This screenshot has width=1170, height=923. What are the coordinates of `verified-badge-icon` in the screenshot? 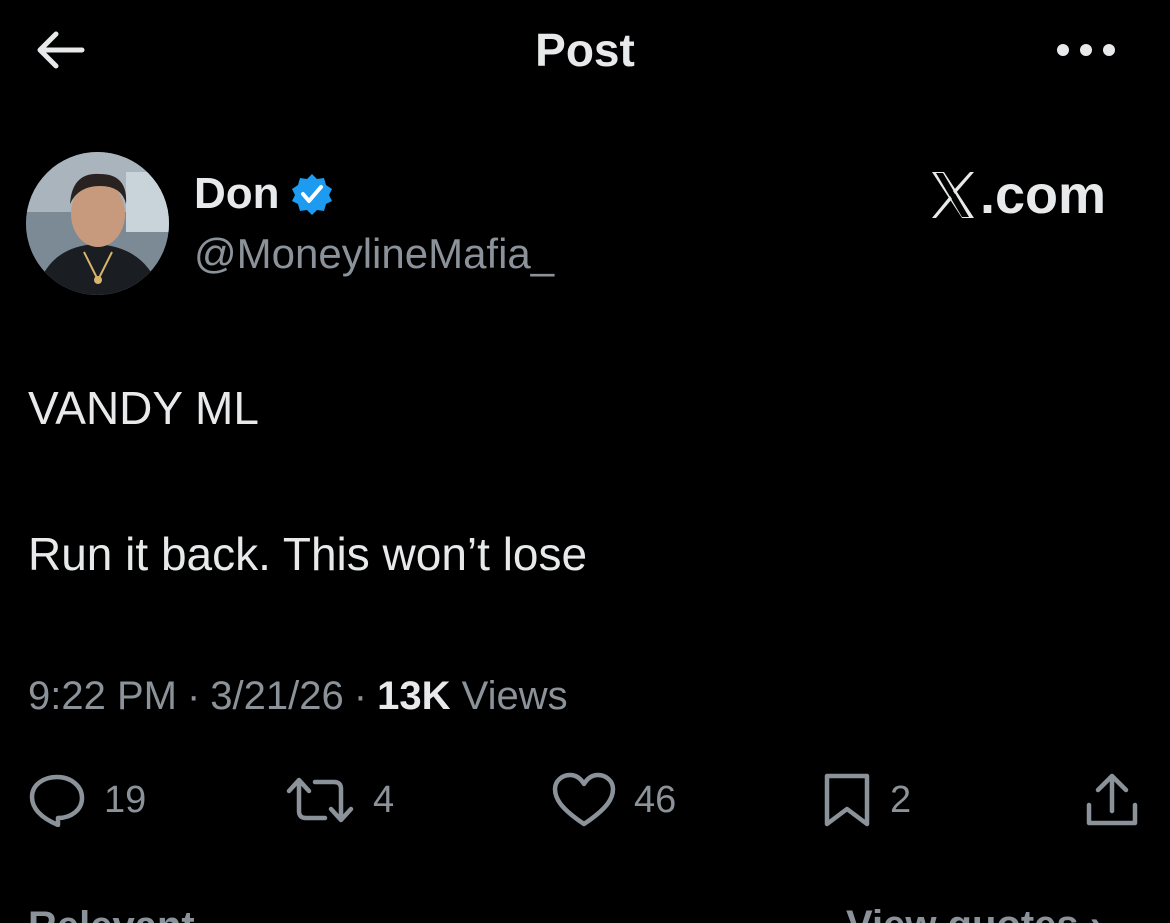 It's located at (312, 194).